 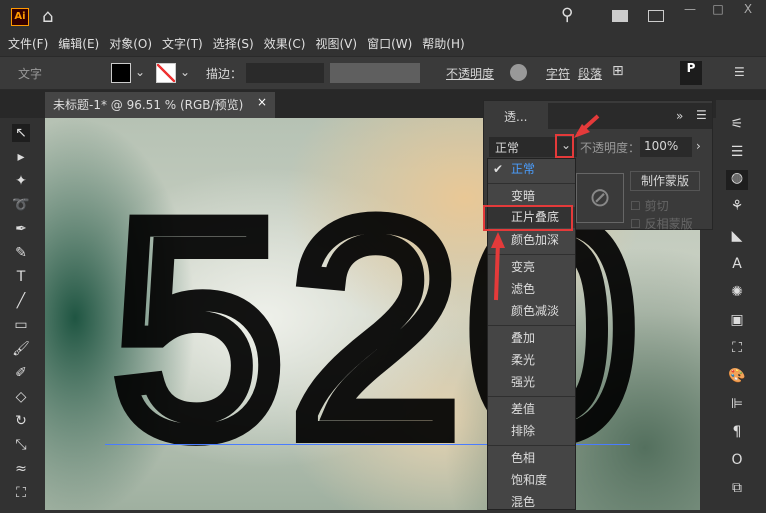 I want to click on arrow-head-multiply, so click(x=498, y=240).